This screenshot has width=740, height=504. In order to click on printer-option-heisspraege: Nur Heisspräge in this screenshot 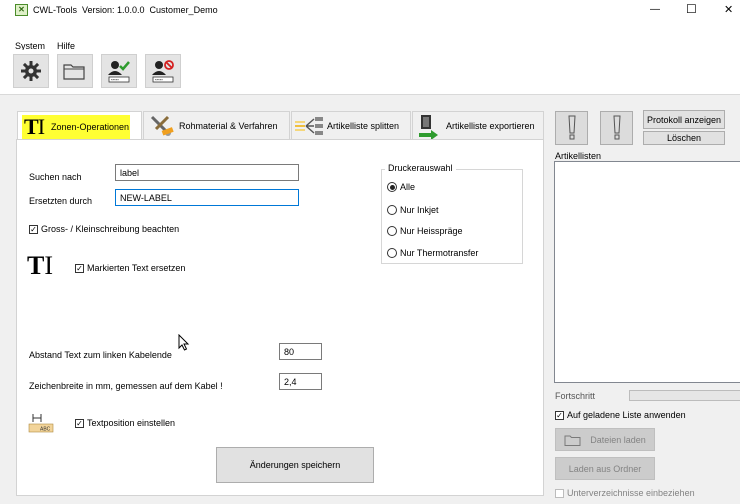, I will do `click(425, 231)`.